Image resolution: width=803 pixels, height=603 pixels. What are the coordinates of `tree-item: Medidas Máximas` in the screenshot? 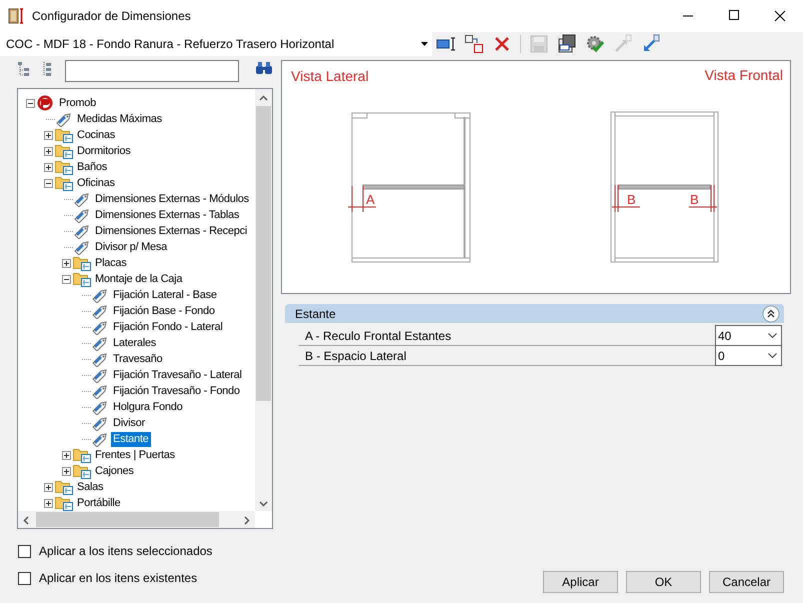 It's located at (119, 119).